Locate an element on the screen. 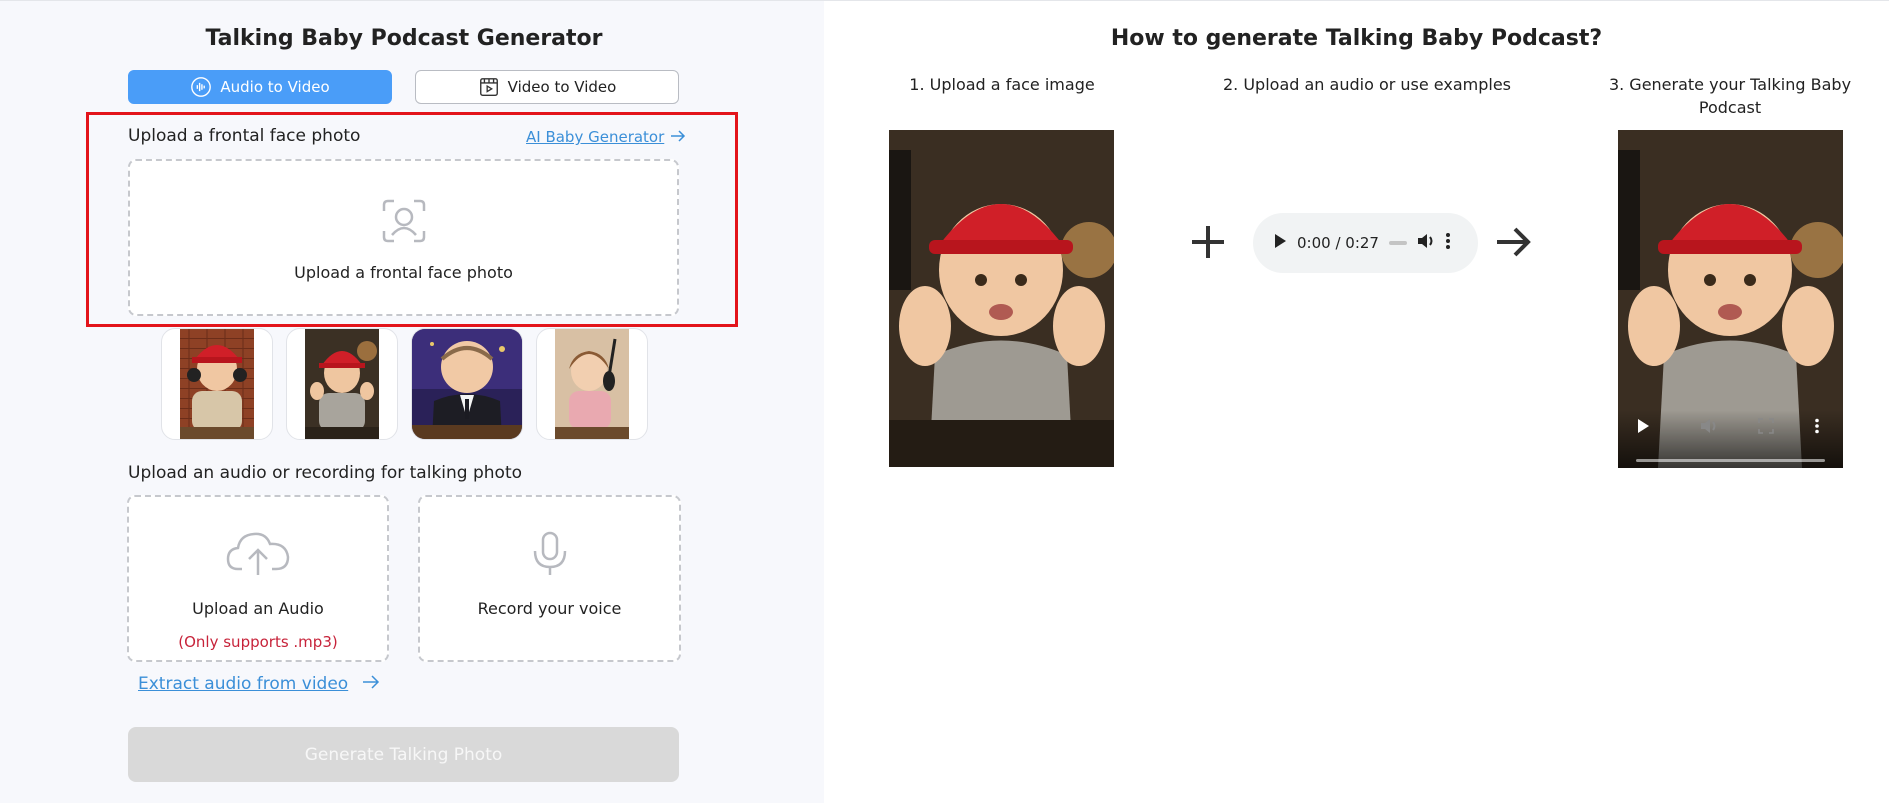 Image resolution: width=1889 pixels, height=803 pixels. face-photo-dropzone: Upload a frontal face photo is located at coordinates (403, 237).